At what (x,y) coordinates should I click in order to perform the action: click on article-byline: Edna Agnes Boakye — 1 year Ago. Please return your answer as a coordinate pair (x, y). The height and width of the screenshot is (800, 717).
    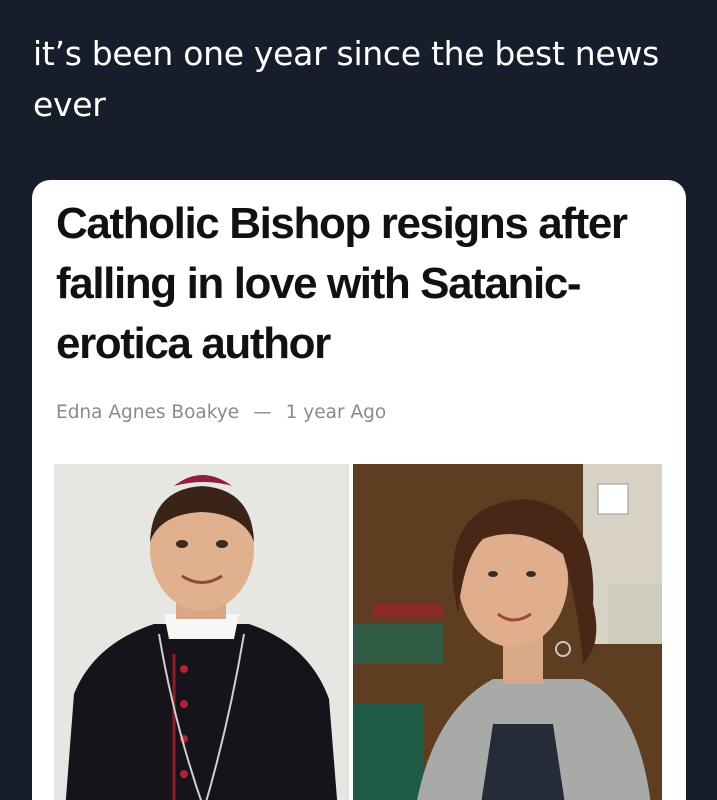
    Looking at the image, I should click on (221, 412).